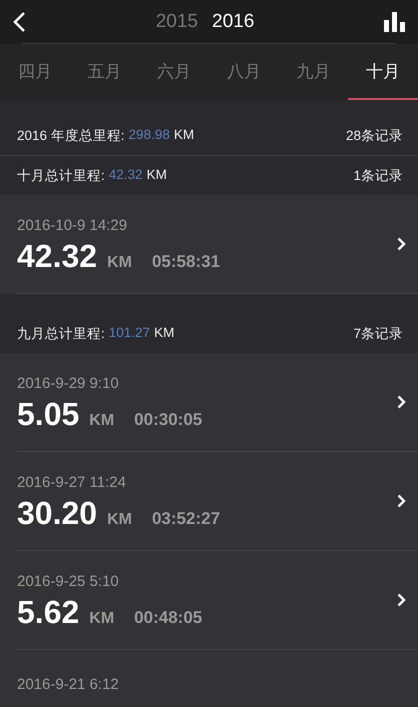 The image size is (418, 707). What do you see at coordinates (149, 135) in the screenshot?
I see `distance-total: 298.98` at bounding box center [149, 135].